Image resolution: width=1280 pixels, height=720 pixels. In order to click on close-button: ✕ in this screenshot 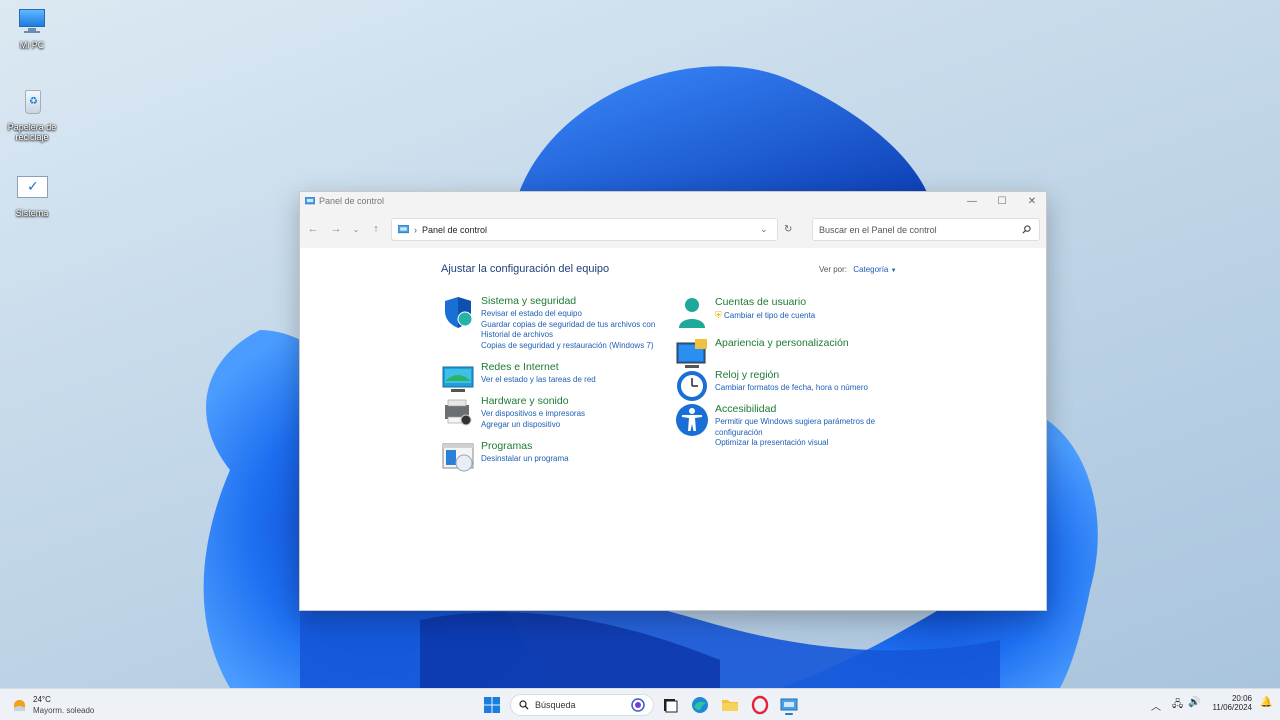, I will do `click(1032, 201)`.